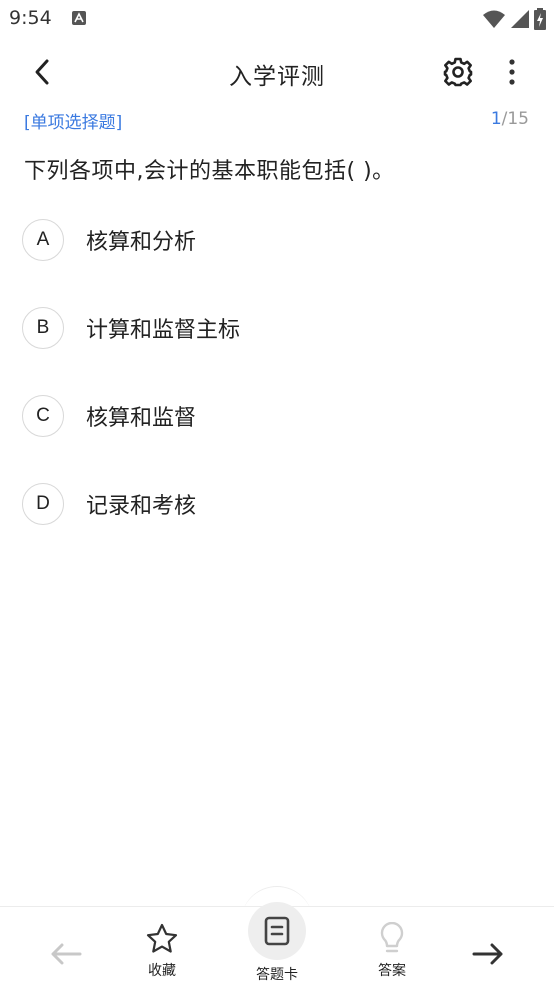 This screenshot has height=985, width=554. I want to click on more-options-button, so click(512, 72).